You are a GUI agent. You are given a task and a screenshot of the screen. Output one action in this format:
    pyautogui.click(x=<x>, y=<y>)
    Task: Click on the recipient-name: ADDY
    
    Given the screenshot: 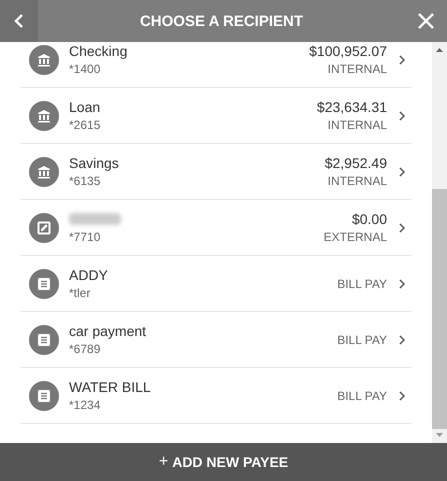 What is the action you would take?
    pyautogui.click(x=89, y=275)
    